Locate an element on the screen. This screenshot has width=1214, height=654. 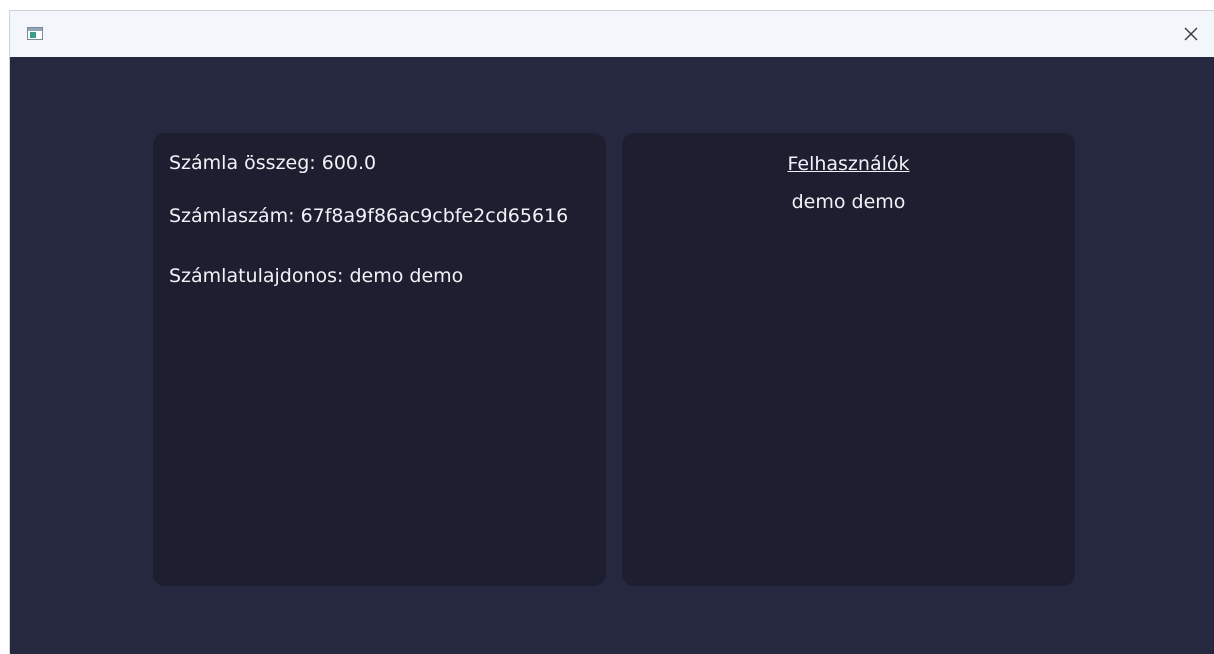
close-icon is located at coordinates (1191, 34).